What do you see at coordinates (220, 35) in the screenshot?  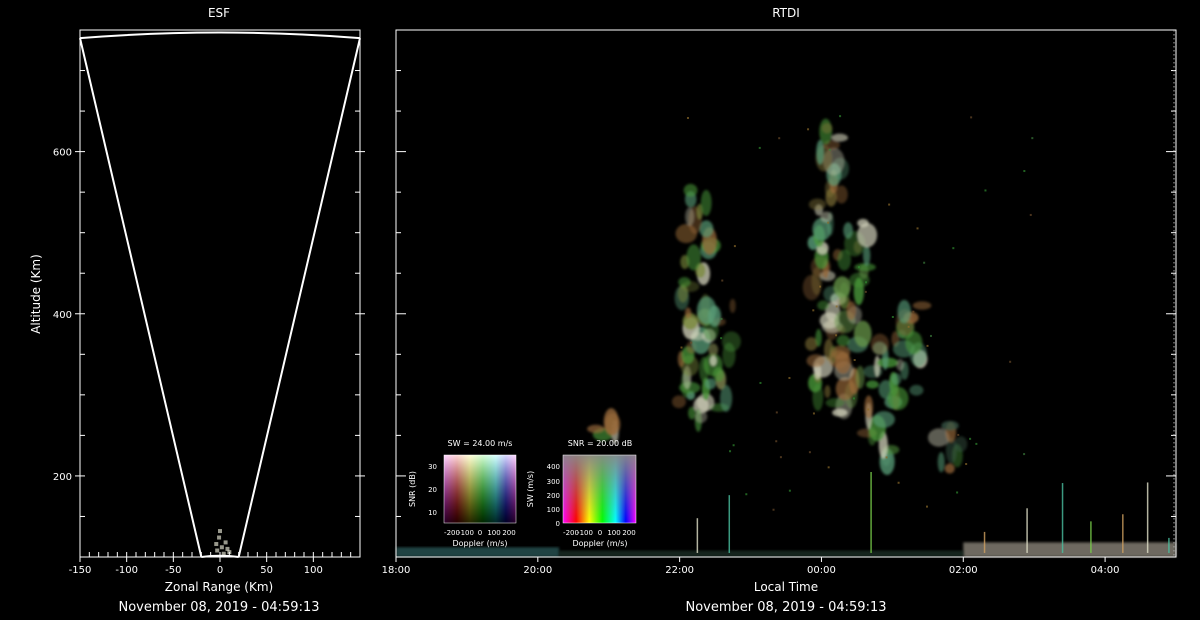 I see `esf-beam-top-arc` at bounding box center [220, 35].